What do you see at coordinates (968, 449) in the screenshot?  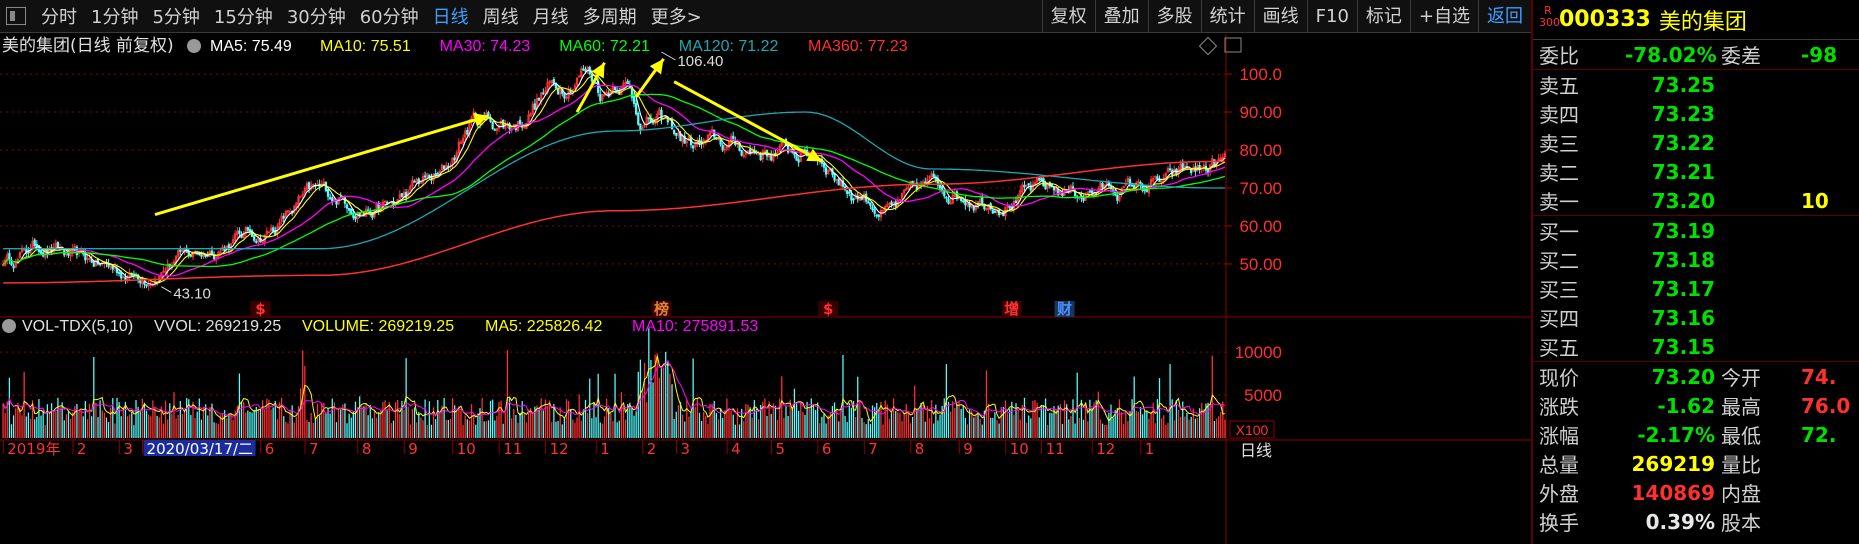 I see `month-label: 9` at bounding box center [968, 449].